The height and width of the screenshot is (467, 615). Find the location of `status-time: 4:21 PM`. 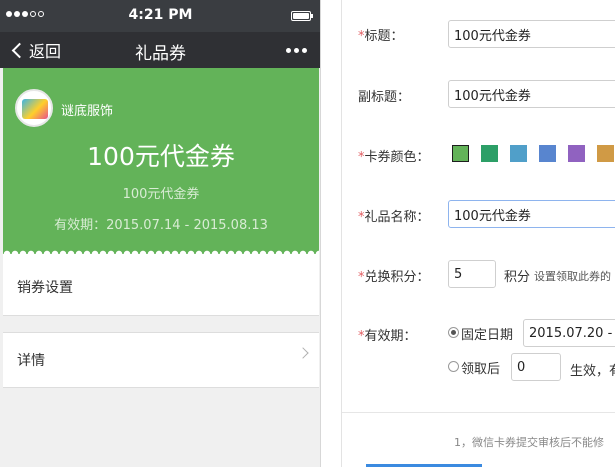

status-time: 4:21 PM is located at coordinates (160, 15).